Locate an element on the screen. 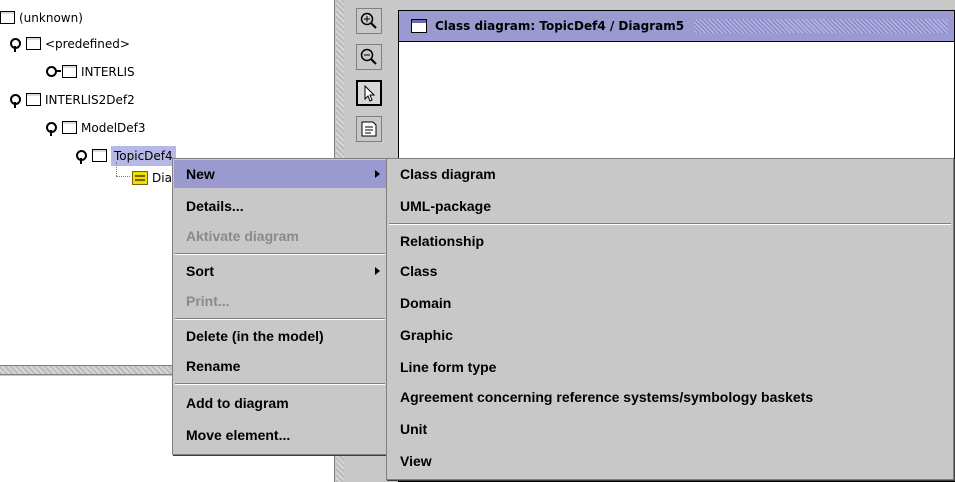 This screenshot has height=482, width=955. menu-item-new: New is located at coordinates (280, 174).